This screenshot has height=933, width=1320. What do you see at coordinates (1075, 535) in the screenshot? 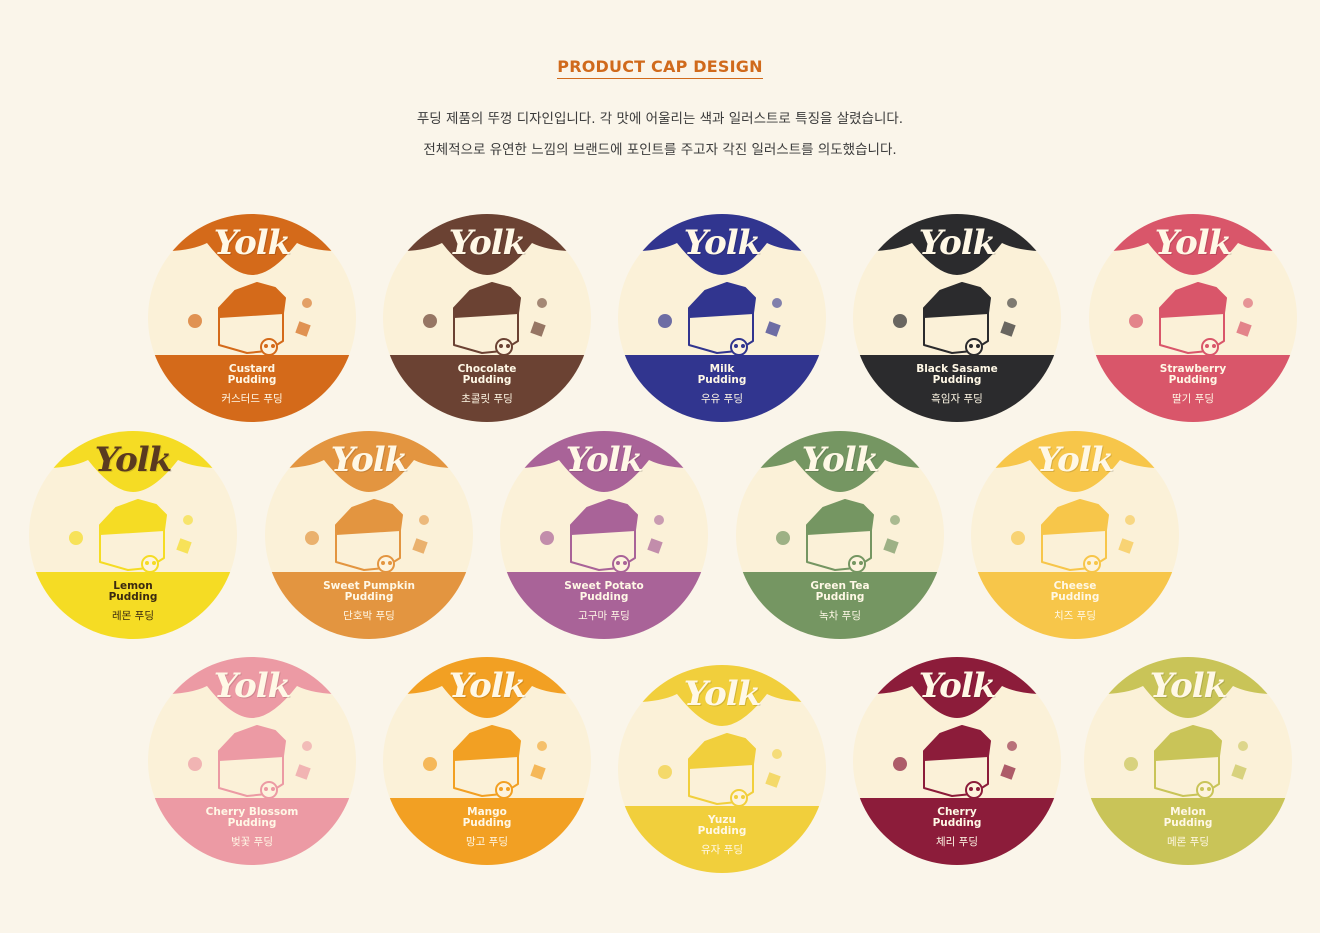
I see `pudding-cap: Yolk Cheese Pudding 치즈 푸딩` at bounding box center [1075, 535].